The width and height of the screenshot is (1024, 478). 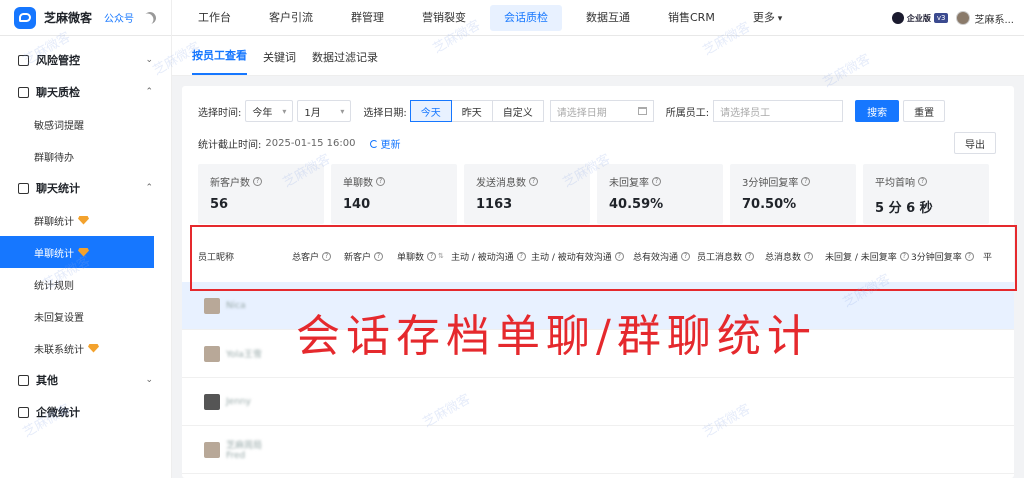 I want to click on sidebar-item-group-todo: 群聊待办, so click(x=85, y=156).